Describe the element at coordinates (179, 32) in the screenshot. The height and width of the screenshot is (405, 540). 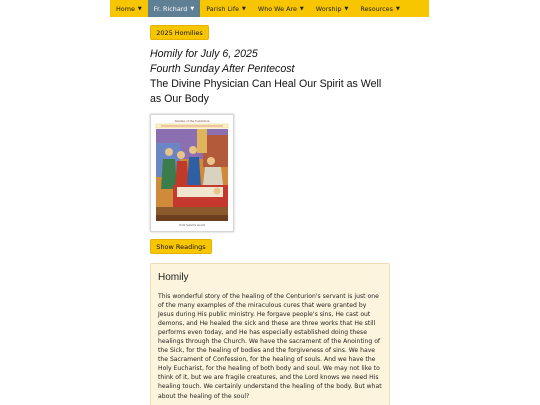
I see `homilies-year-button: 2025 Homilies` at that location.